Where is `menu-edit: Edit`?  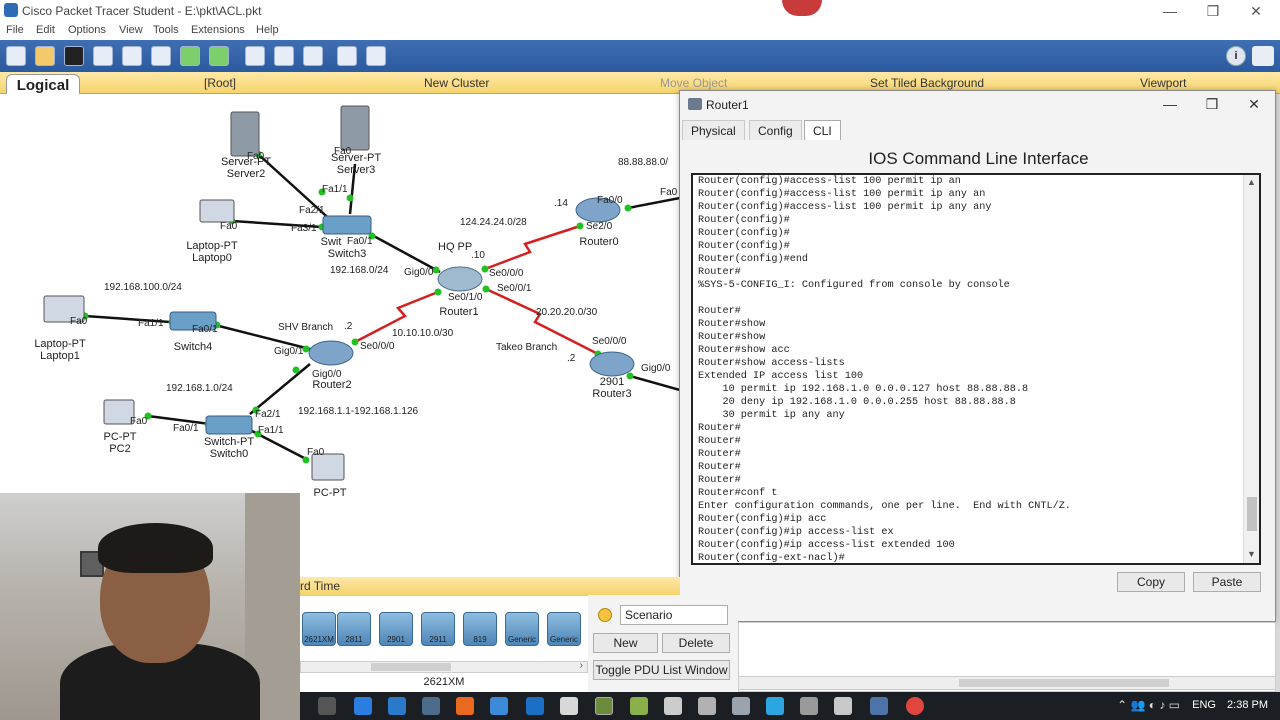
menu-edit: Edit is located at coordinates (45, 30).